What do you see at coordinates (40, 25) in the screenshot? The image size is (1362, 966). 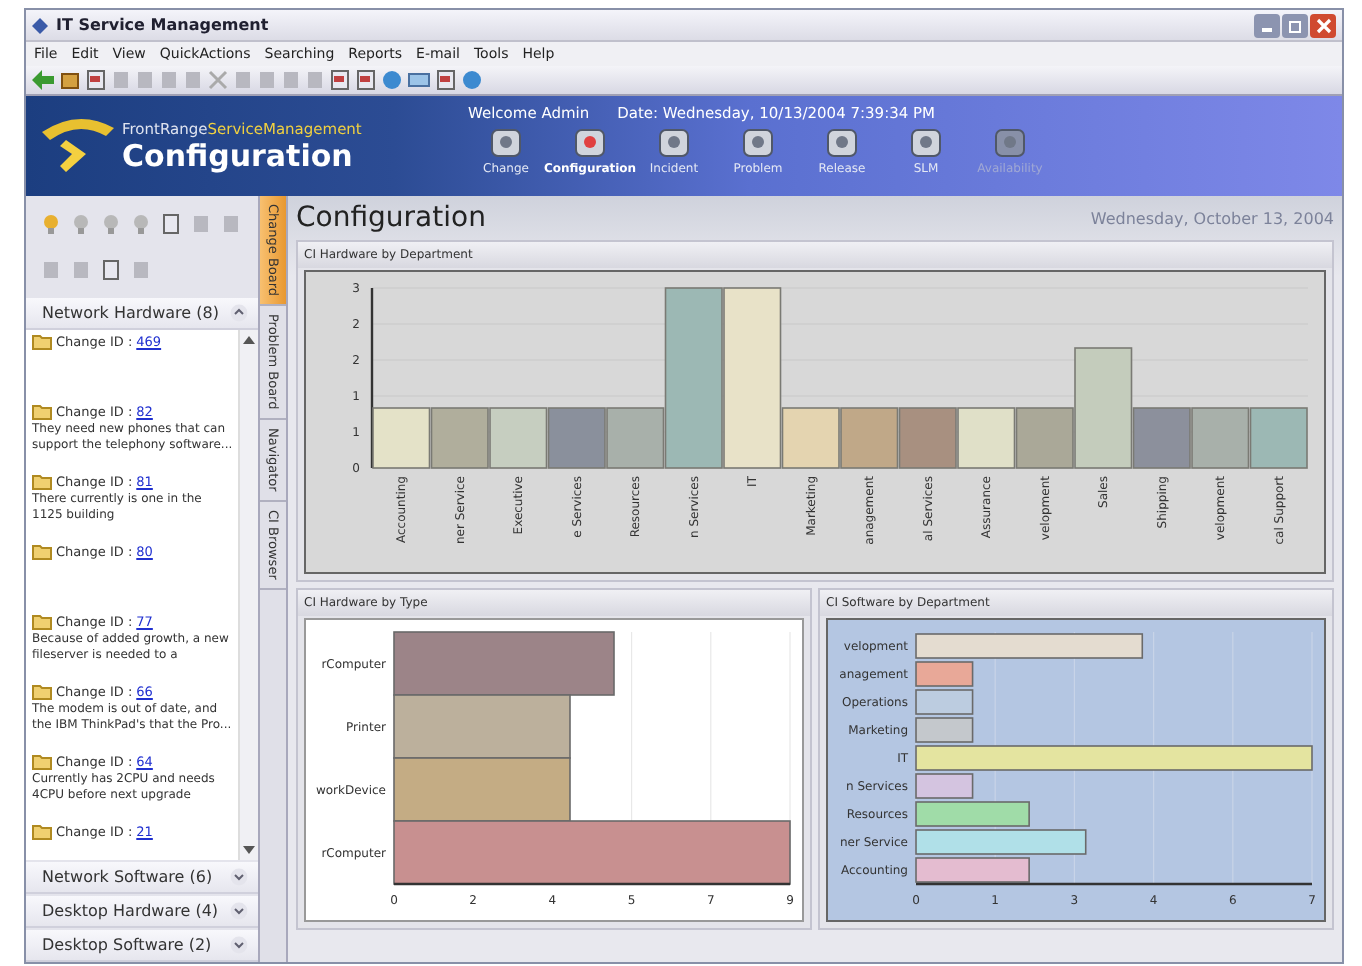 I see `diamond-icon` at bounding box center [40, 25].